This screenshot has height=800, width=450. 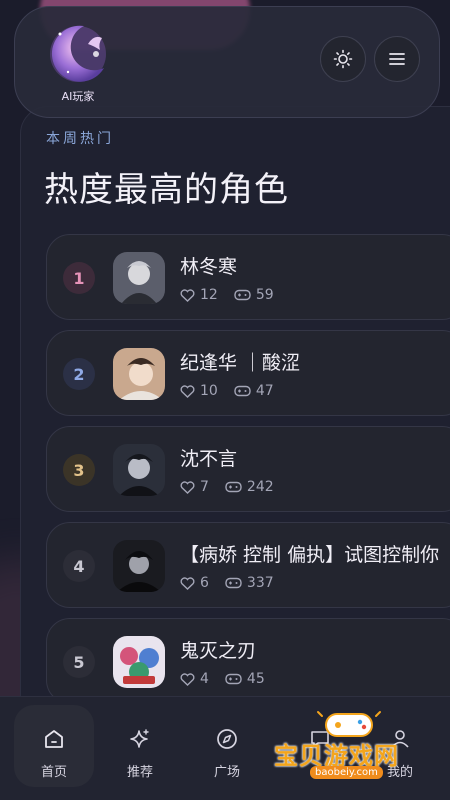 What do you see at coordinates (264, 295) in the screenshot?
I see `play-count: 59` at bounding box center [264, 295].